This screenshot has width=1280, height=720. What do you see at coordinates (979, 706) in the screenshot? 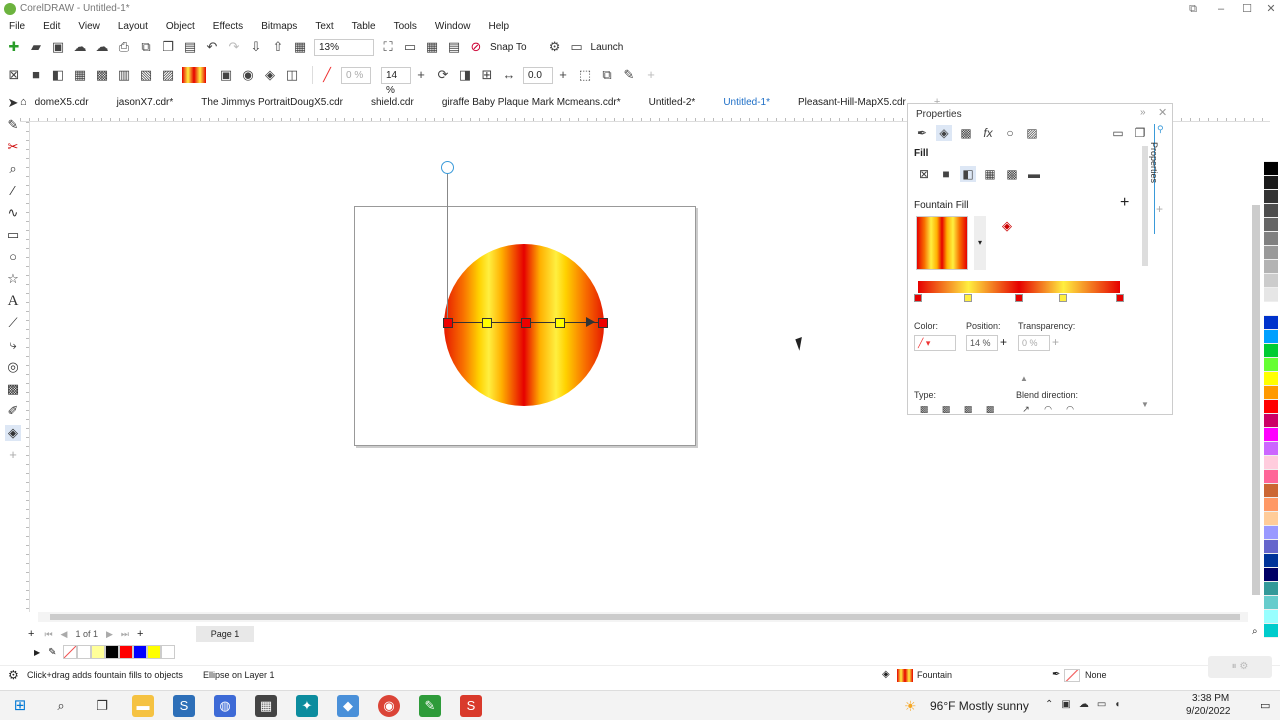
I see `weather-label: 96°F Mostly sunny` at bounding box center [979, 706].